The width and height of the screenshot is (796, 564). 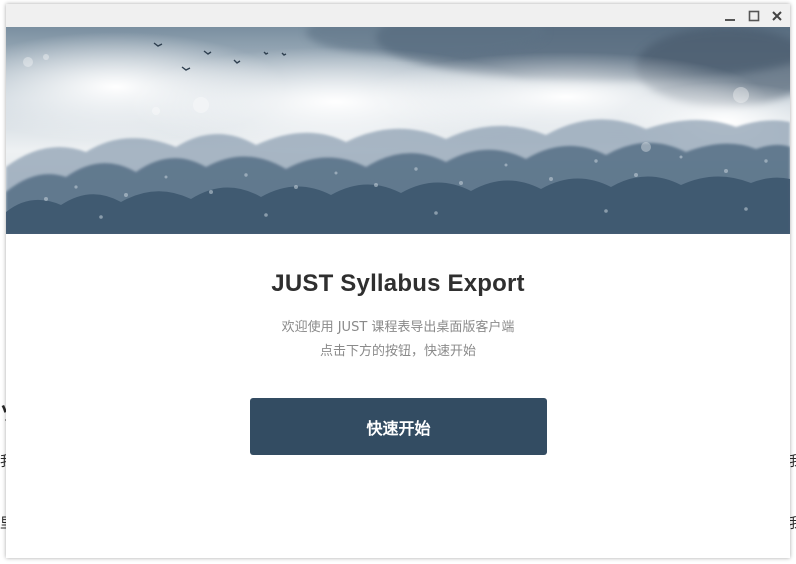 I want to click on welcome-text: 欢迎使用 JUST 课程表导出桌面版客户端, so click(x=398, y=327).